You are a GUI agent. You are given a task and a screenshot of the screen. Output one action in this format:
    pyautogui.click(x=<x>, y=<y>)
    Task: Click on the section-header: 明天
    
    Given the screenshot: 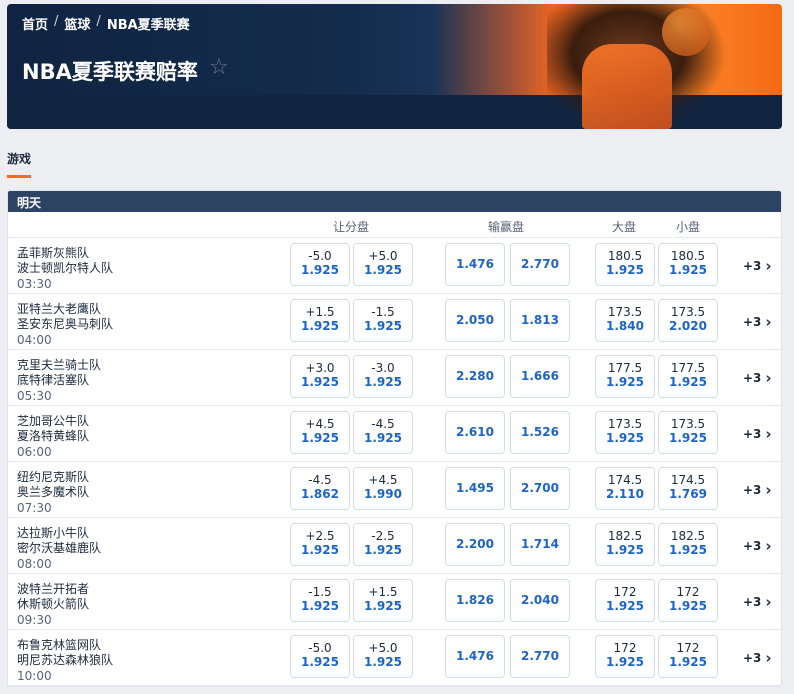 What is the action you would take?
    pyautogui.click(x=394, y=201)
    